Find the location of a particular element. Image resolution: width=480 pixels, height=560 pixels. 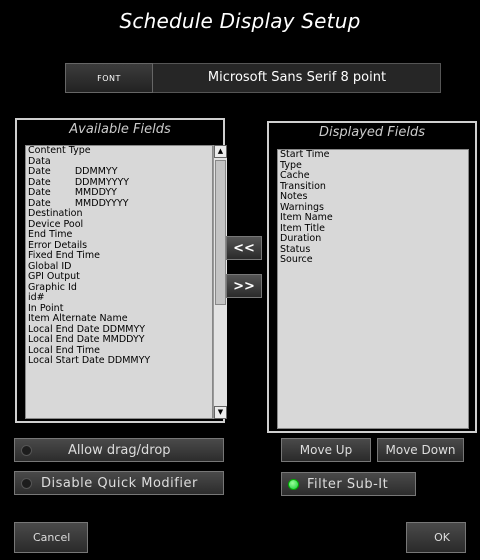

list-item: Item Name is located at coordinates (373, 218).